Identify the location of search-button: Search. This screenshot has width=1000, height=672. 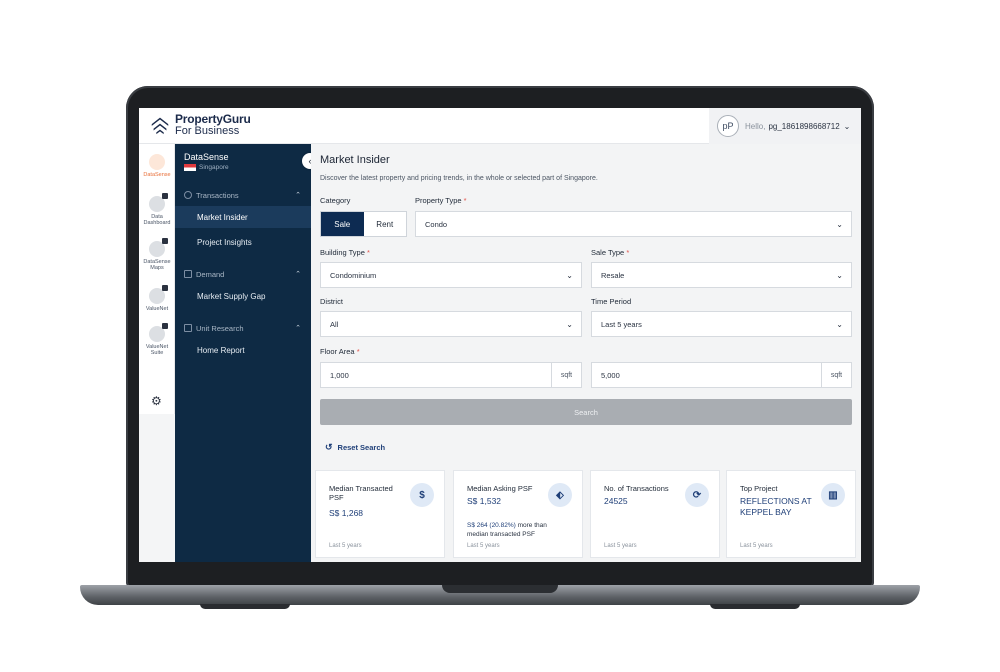
(586, 412).